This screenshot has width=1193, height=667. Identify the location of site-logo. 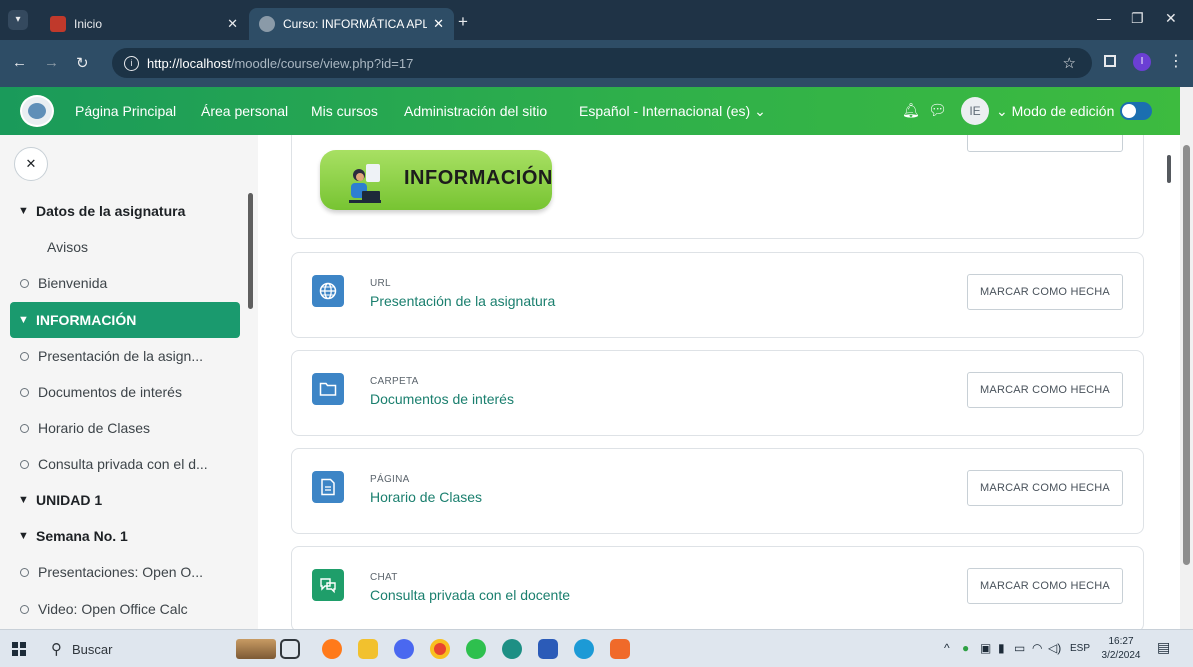
(37, 111).